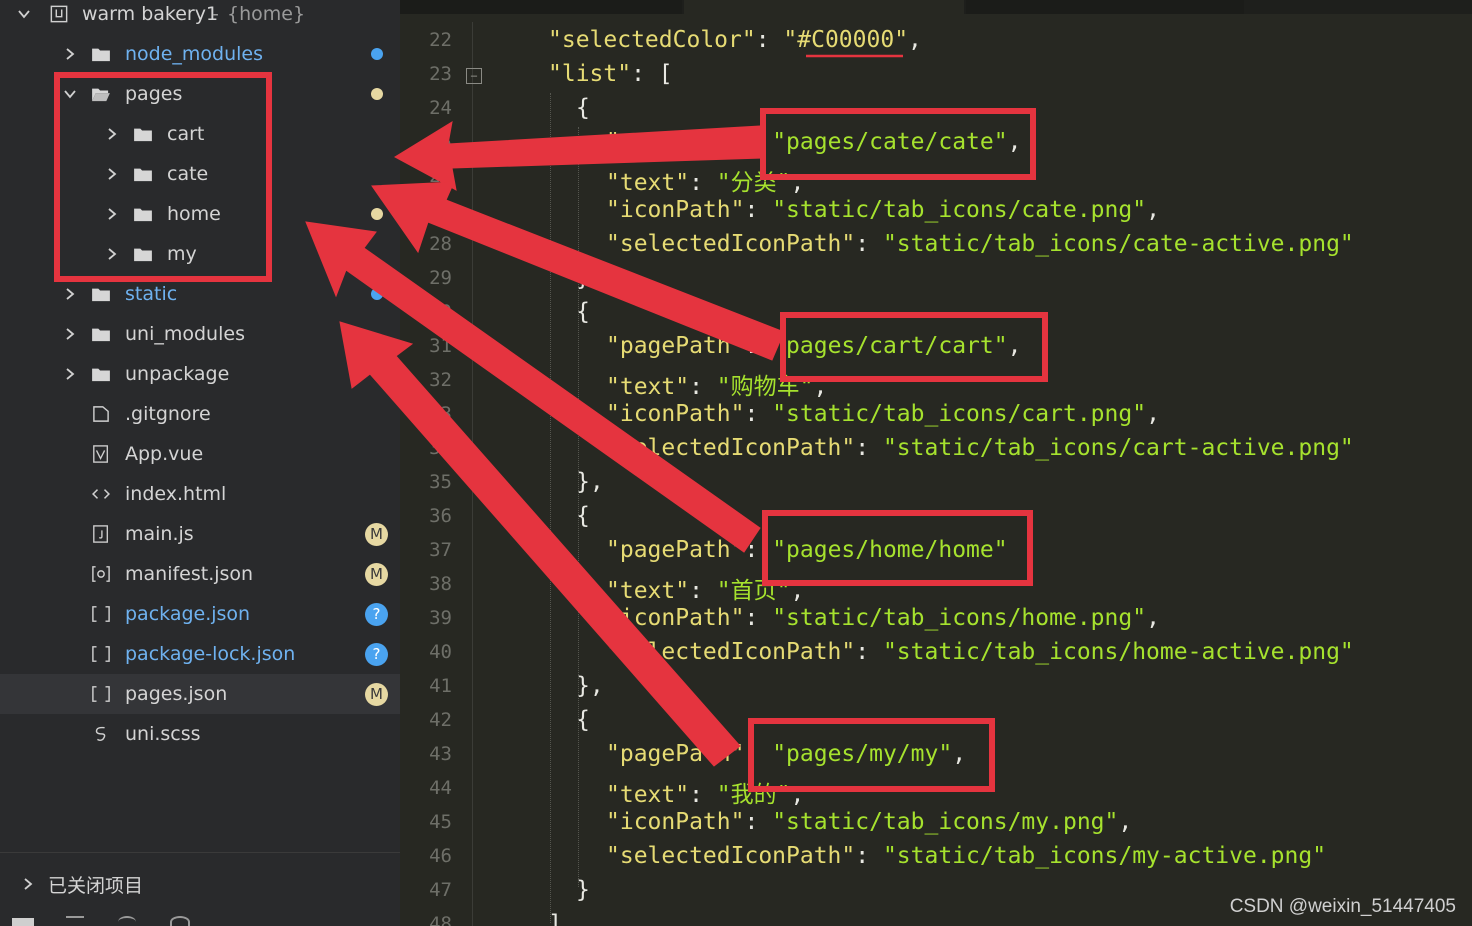 This screenshot has width=1472, height=926. I want to click on tree-item-label: .gitgnore, so click(168, 414).